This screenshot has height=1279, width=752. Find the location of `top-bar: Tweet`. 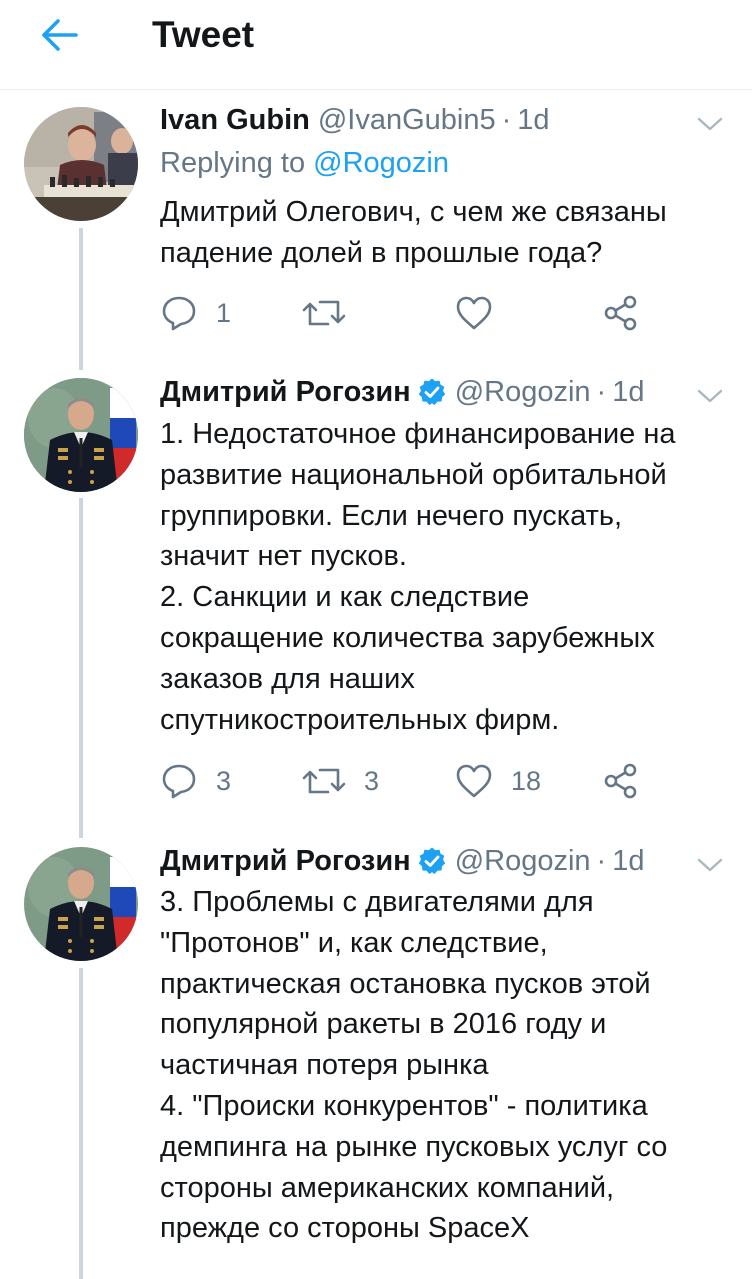

top-bar: Tweet is located at coordinates (376, 45).